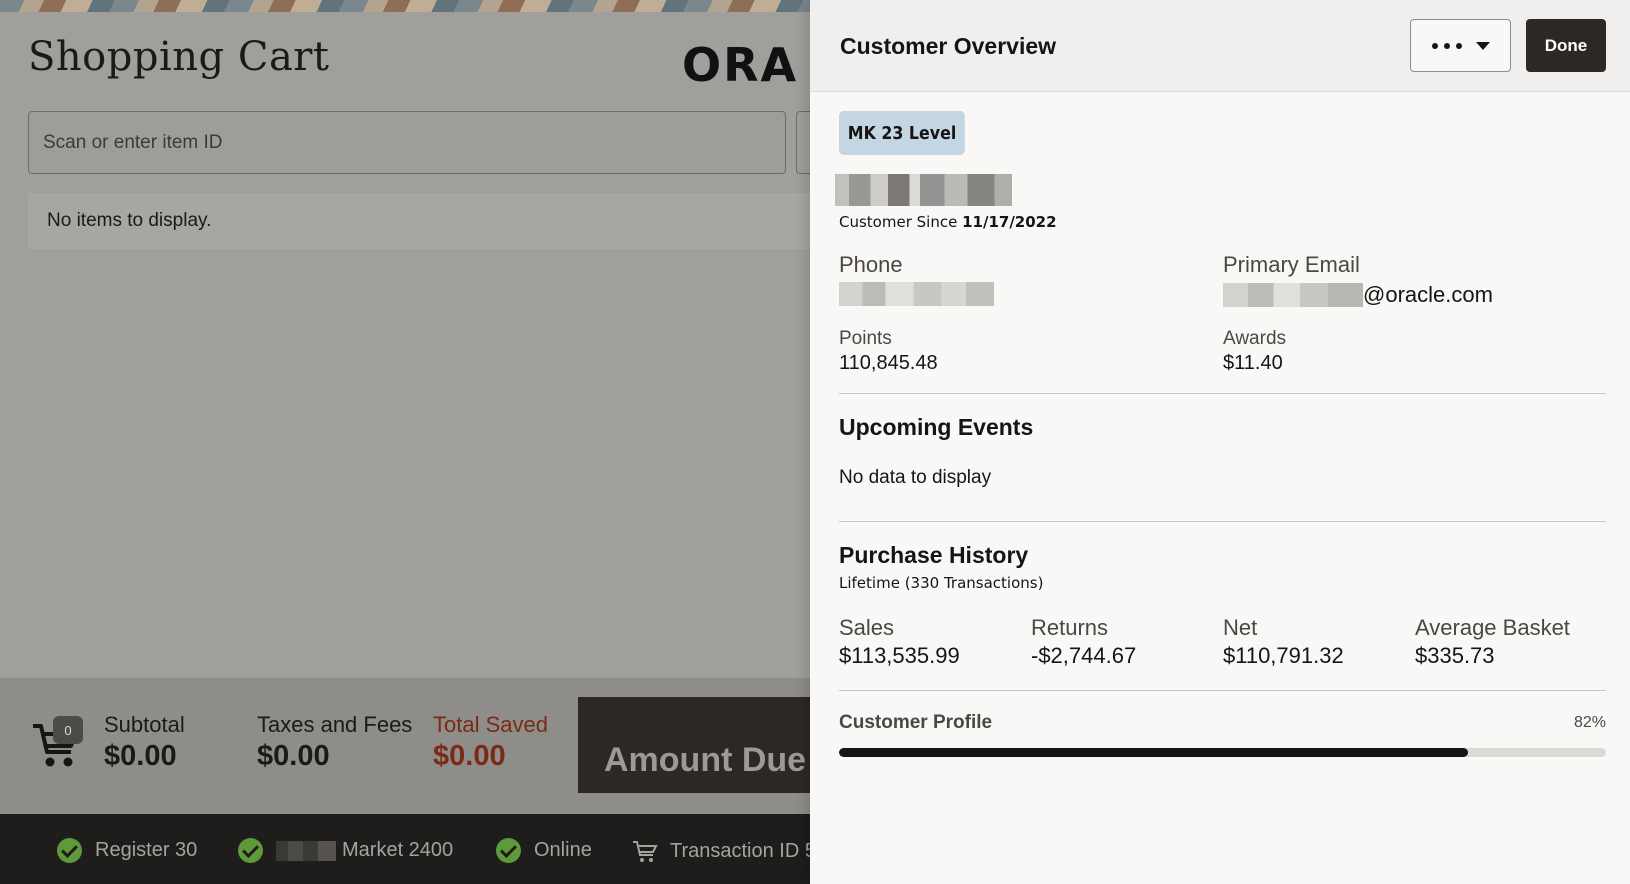 The image size is (1630, 884). I want to click on status-register: Register 30, so click(127, 850).